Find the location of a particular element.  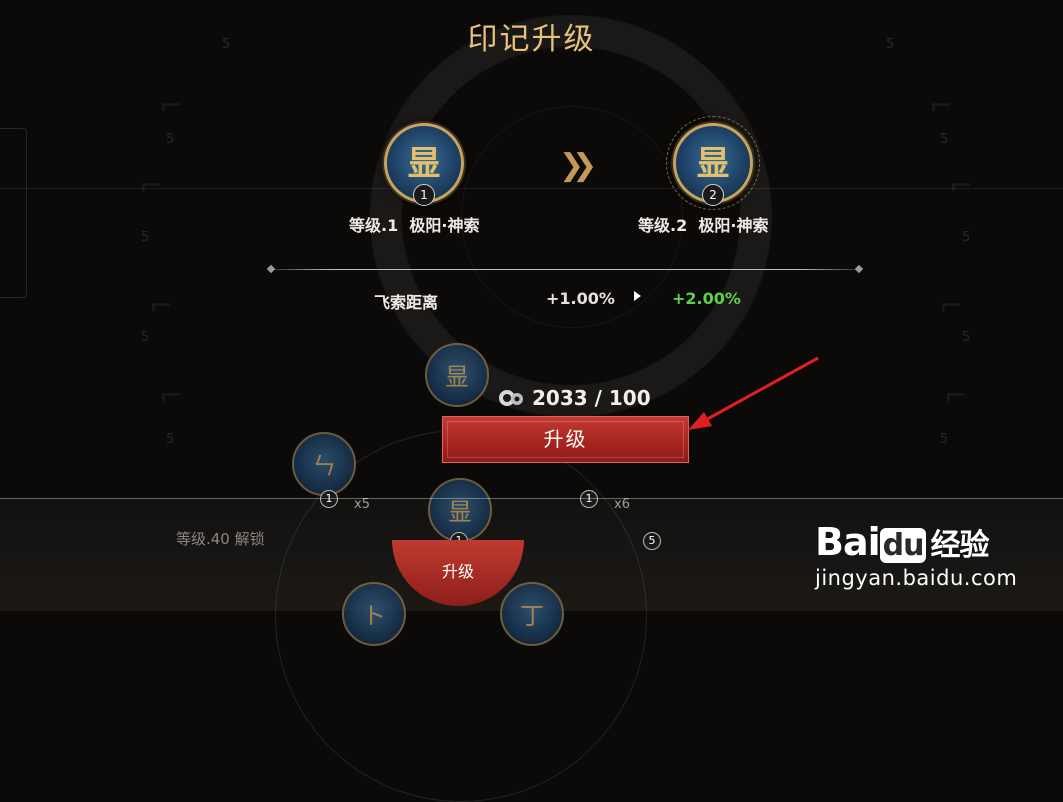

watermark-logo-bai: Bai is located at coordinates (848, 542).